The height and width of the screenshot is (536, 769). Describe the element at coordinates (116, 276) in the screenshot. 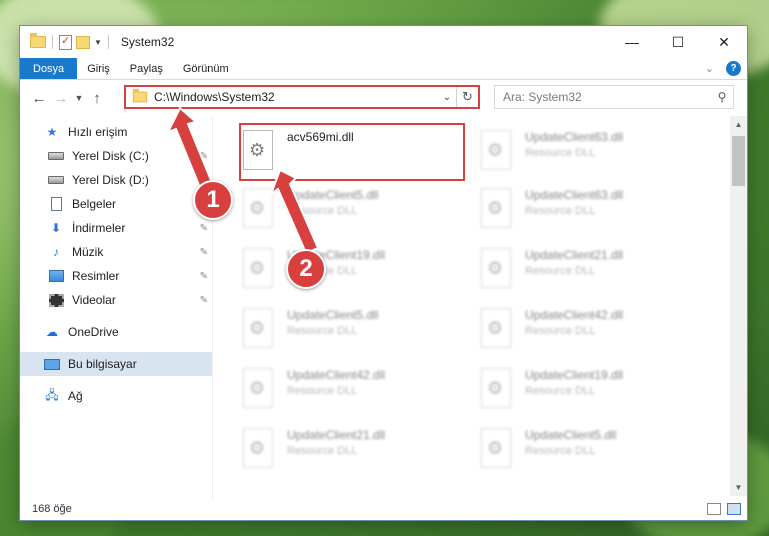

I see `sidebar-item-pictures: Resimler ✎` at that location.